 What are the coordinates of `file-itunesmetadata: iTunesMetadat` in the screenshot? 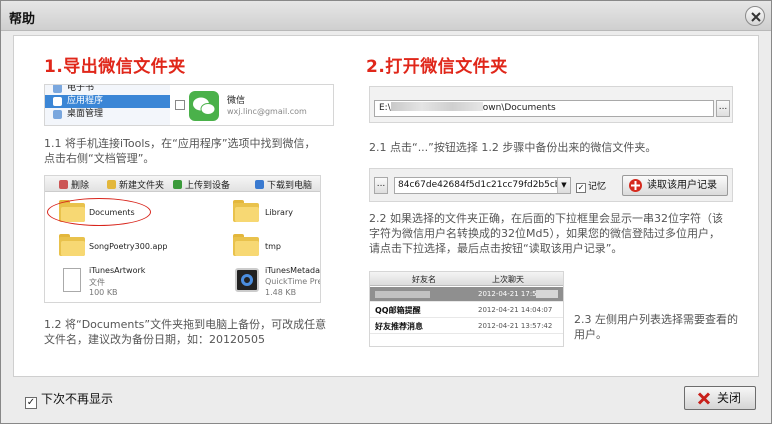 It's located at (293, 270).